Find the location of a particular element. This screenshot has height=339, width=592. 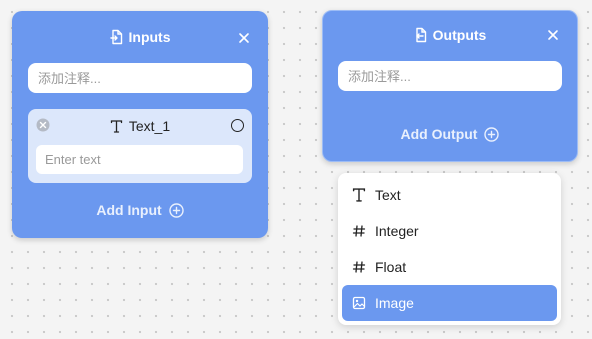

add-input-button: Add Input is located at coordinates (140, 210).